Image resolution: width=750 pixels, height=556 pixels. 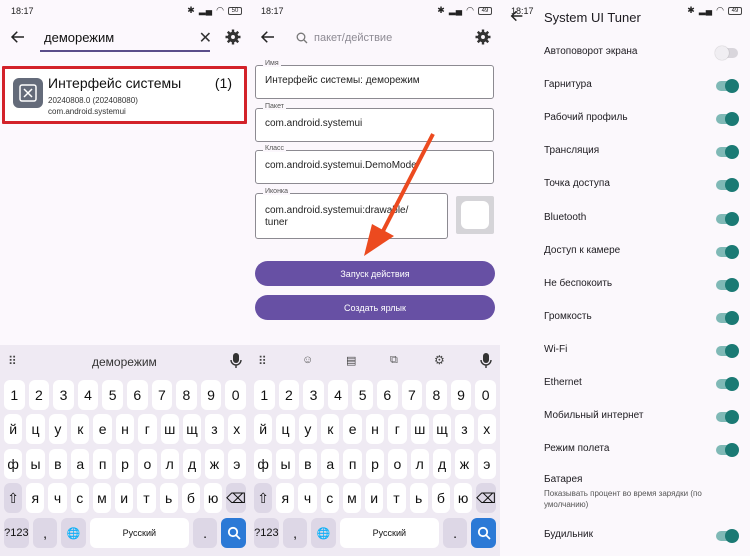 I want to click on key: т, so click(x=146, y=498).